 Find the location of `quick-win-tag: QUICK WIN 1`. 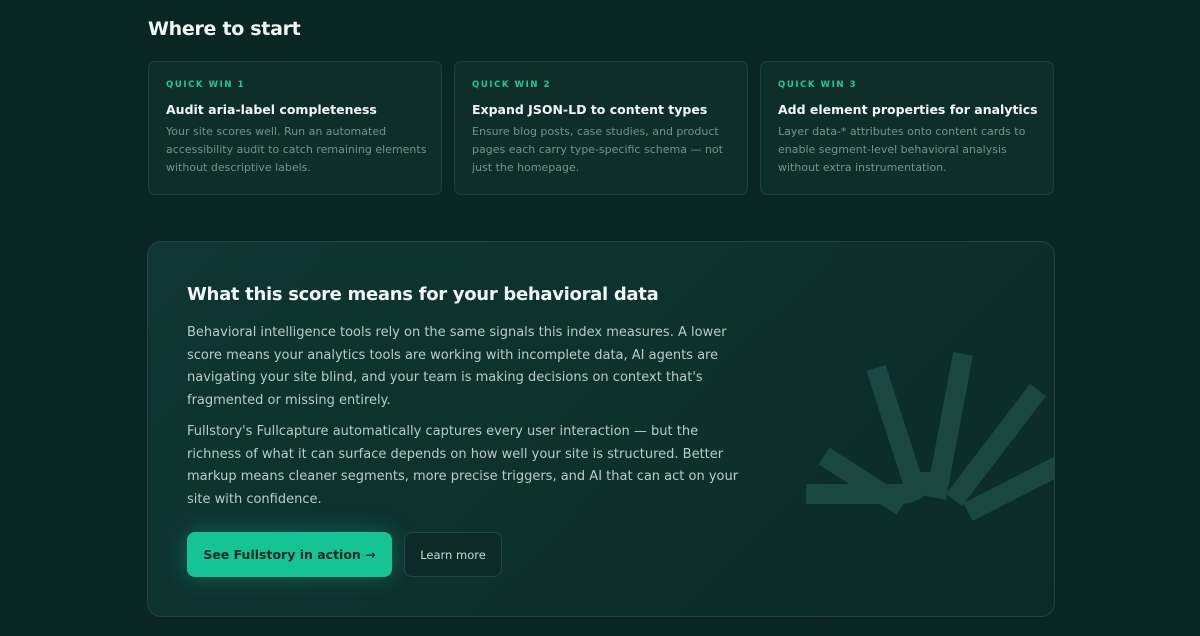

quick-win-tag: QUICK WIN 1 is located at coordinates (206, 85).